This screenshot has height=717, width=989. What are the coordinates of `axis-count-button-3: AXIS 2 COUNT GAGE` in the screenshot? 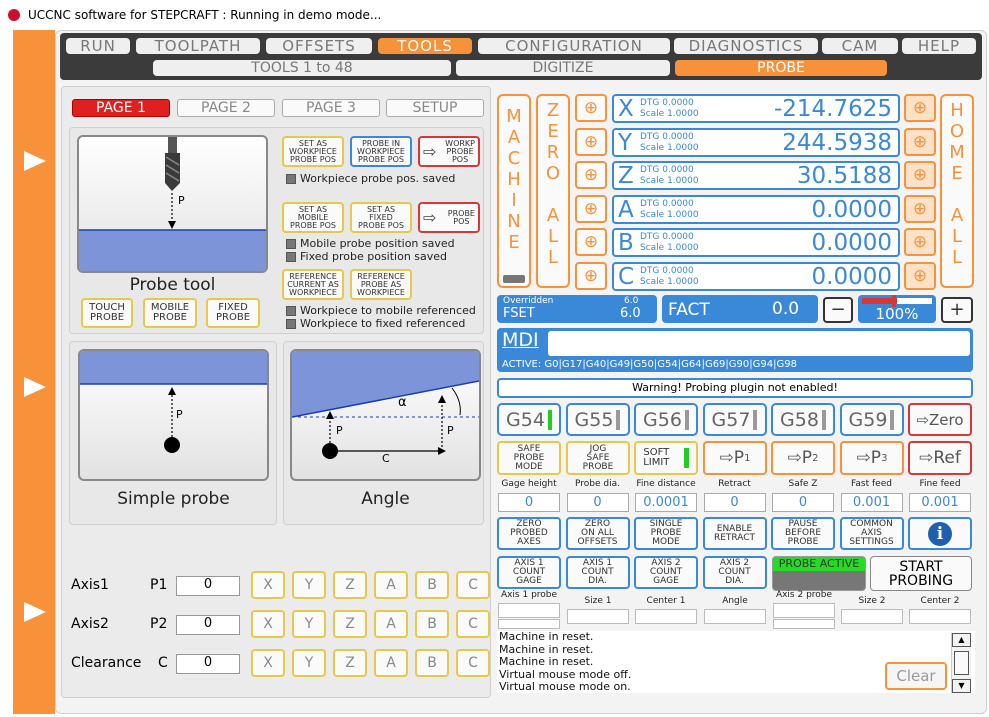 It's located at (666, 572).